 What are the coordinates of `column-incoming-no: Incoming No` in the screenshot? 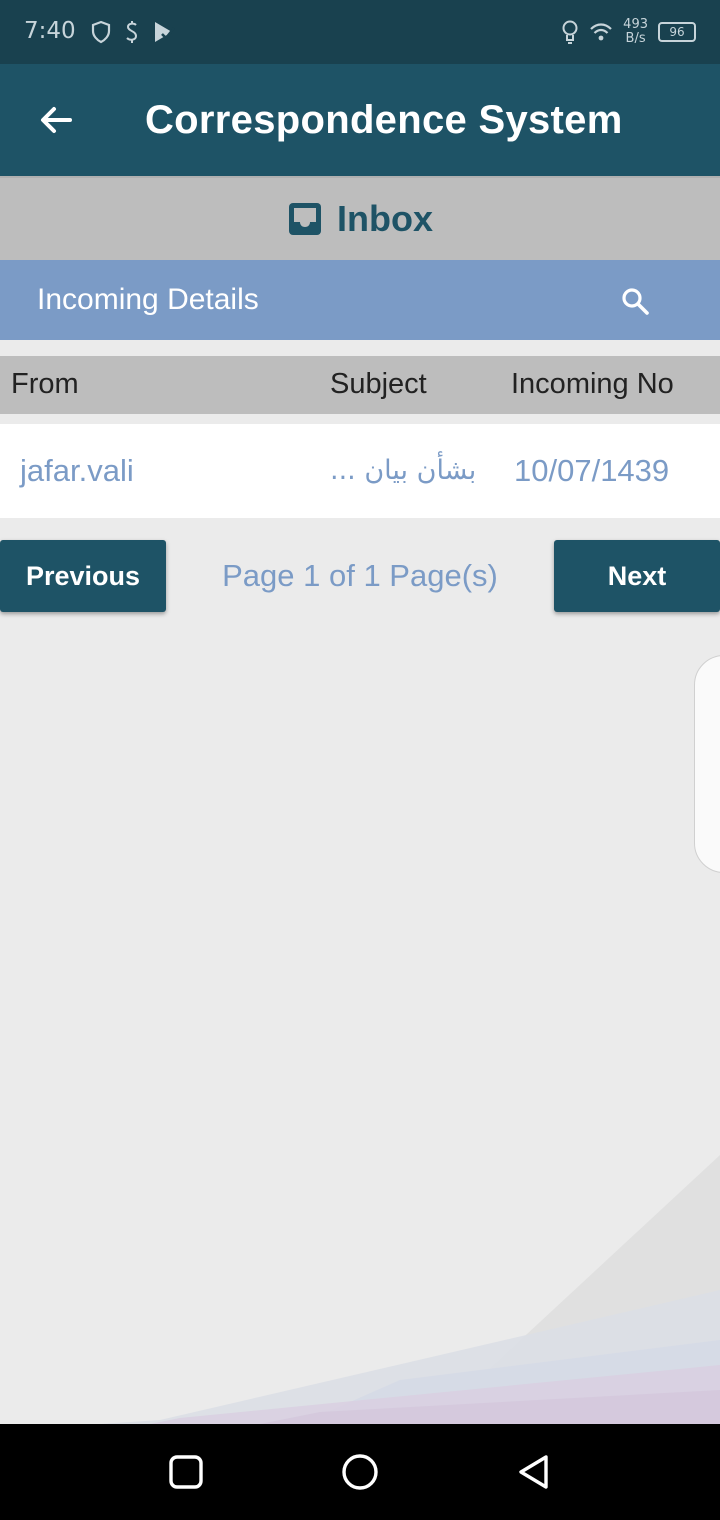 It's located at (592, 384).